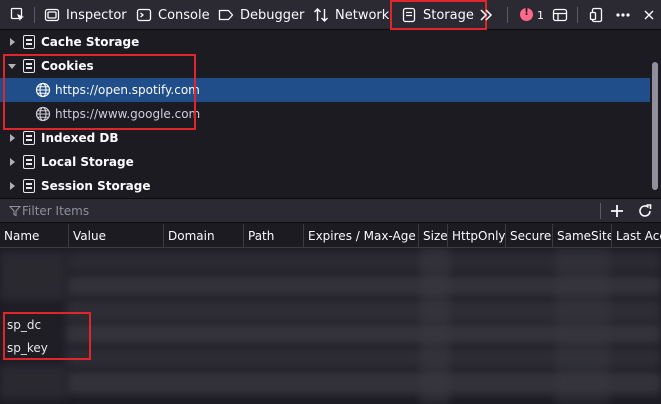 The image size is (661, 404). What do you see at coordinates (87, 162) in the screenshot?
I see `tree-item-label: Local Storage` at bounding box center [87, 162].